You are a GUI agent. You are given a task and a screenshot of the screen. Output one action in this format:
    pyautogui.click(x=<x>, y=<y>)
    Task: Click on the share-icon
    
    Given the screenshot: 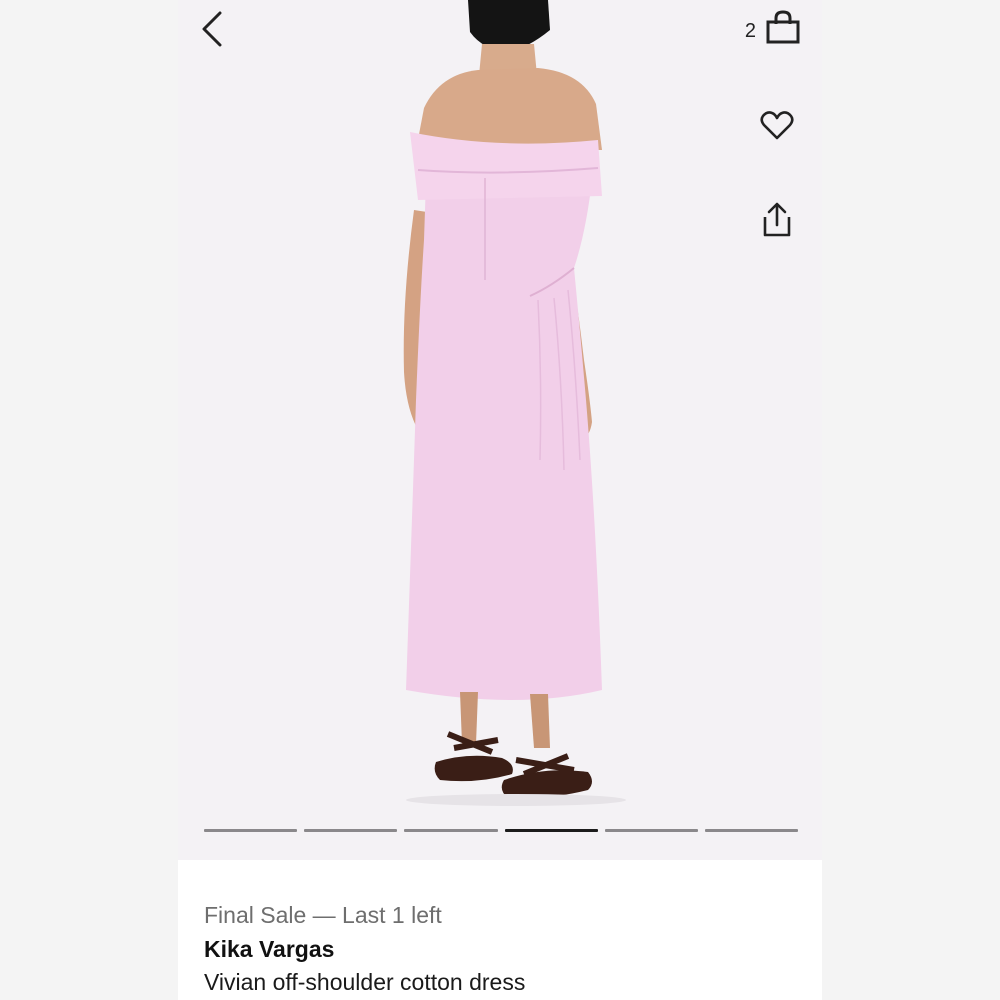 What is the action you would take?
    pyautogui.click(x=777, y=221)
    